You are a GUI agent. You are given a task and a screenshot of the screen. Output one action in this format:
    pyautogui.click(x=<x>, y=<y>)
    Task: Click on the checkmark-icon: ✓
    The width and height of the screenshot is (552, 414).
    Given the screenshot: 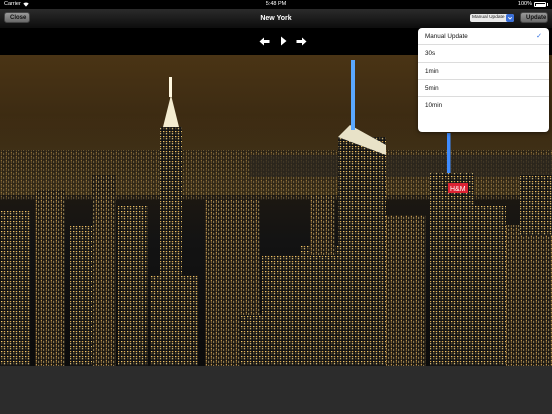 What is the action you would take?
    pyautogui.click(x=539, y=36)
    